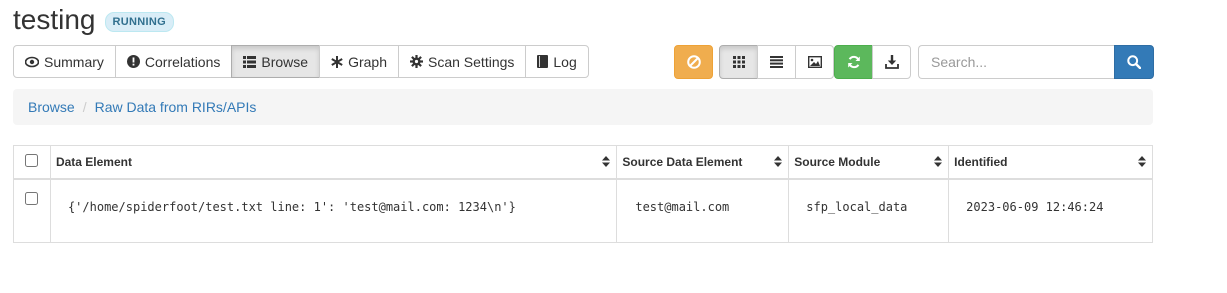 The width and height of the screenshot is (1227, 293). Describe the element at coordinates (74, 61) in the screenshot. I see `tab-summary-label: Summary` at that location.